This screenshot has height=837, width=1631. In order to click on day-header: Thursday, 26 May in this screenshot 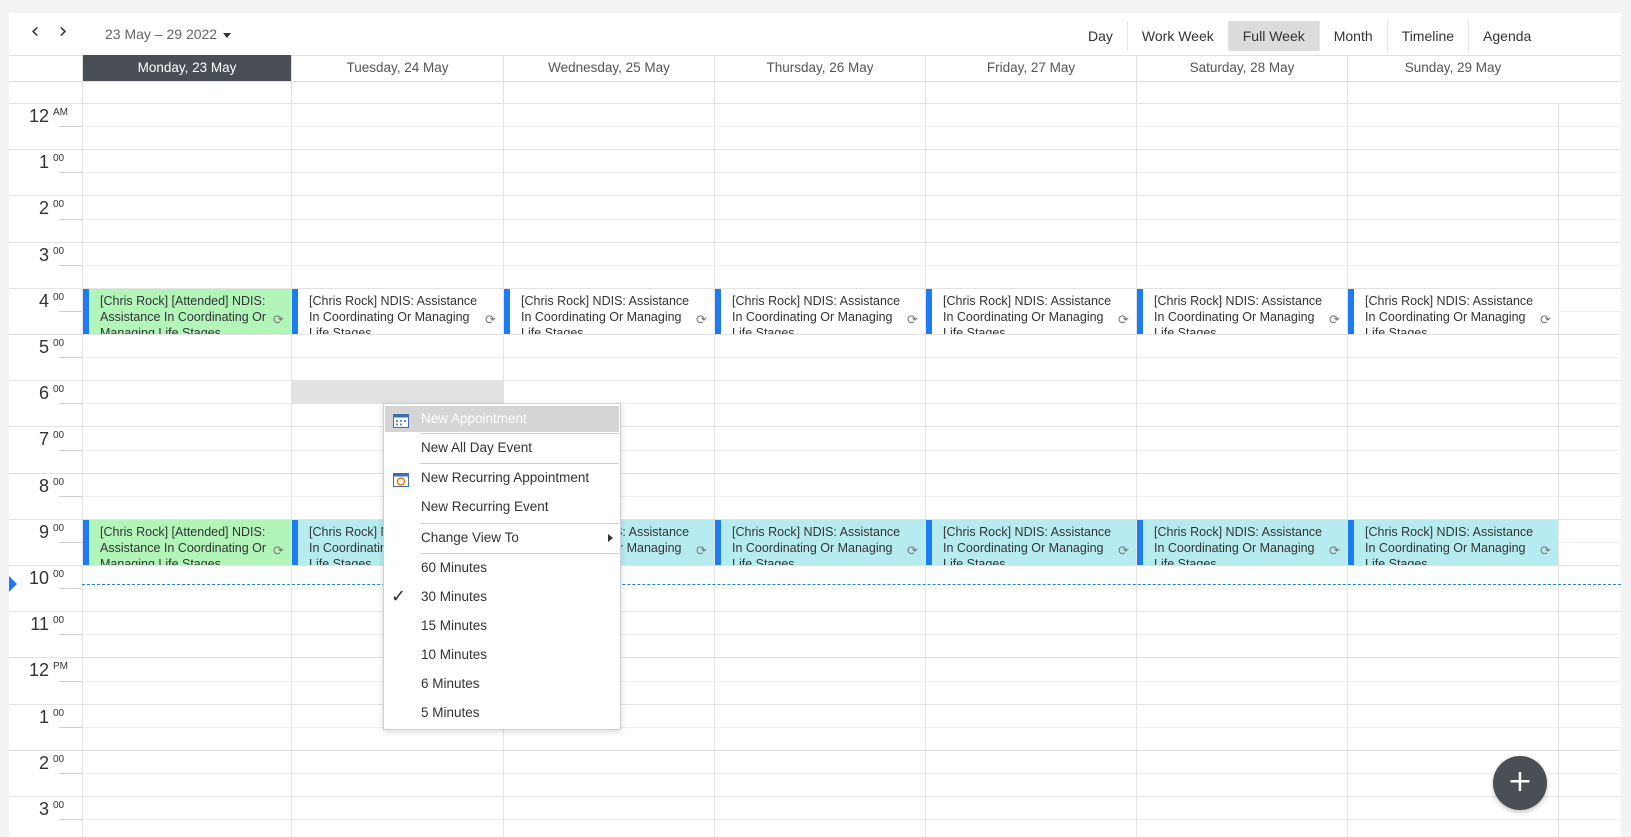, I will do `click(819, 68)`.